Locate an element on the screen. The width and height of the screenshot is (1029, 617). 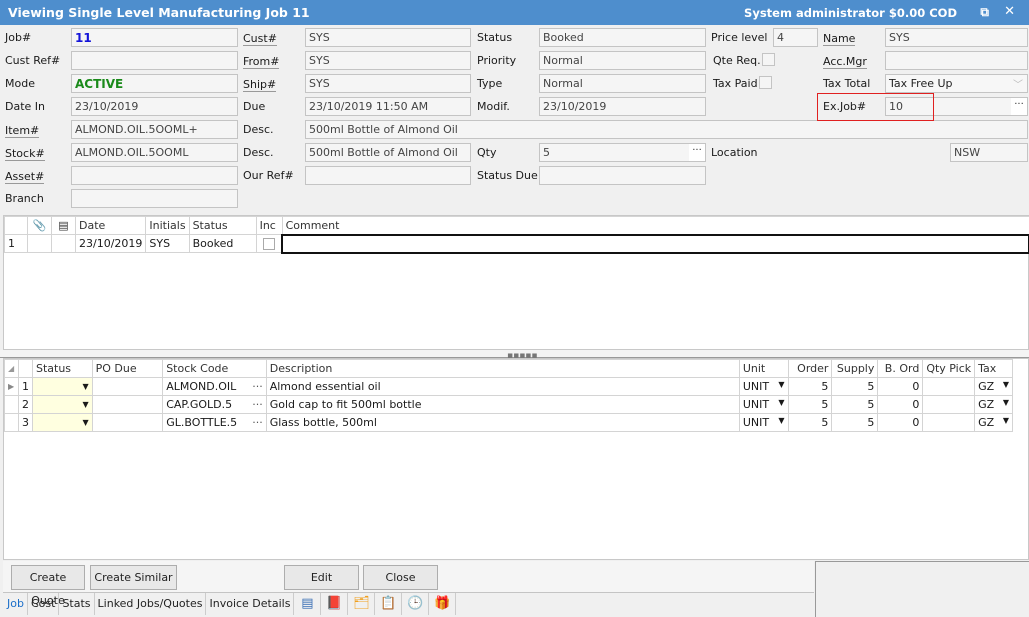
supply-header: Supply is located at coordinates (855, 368).